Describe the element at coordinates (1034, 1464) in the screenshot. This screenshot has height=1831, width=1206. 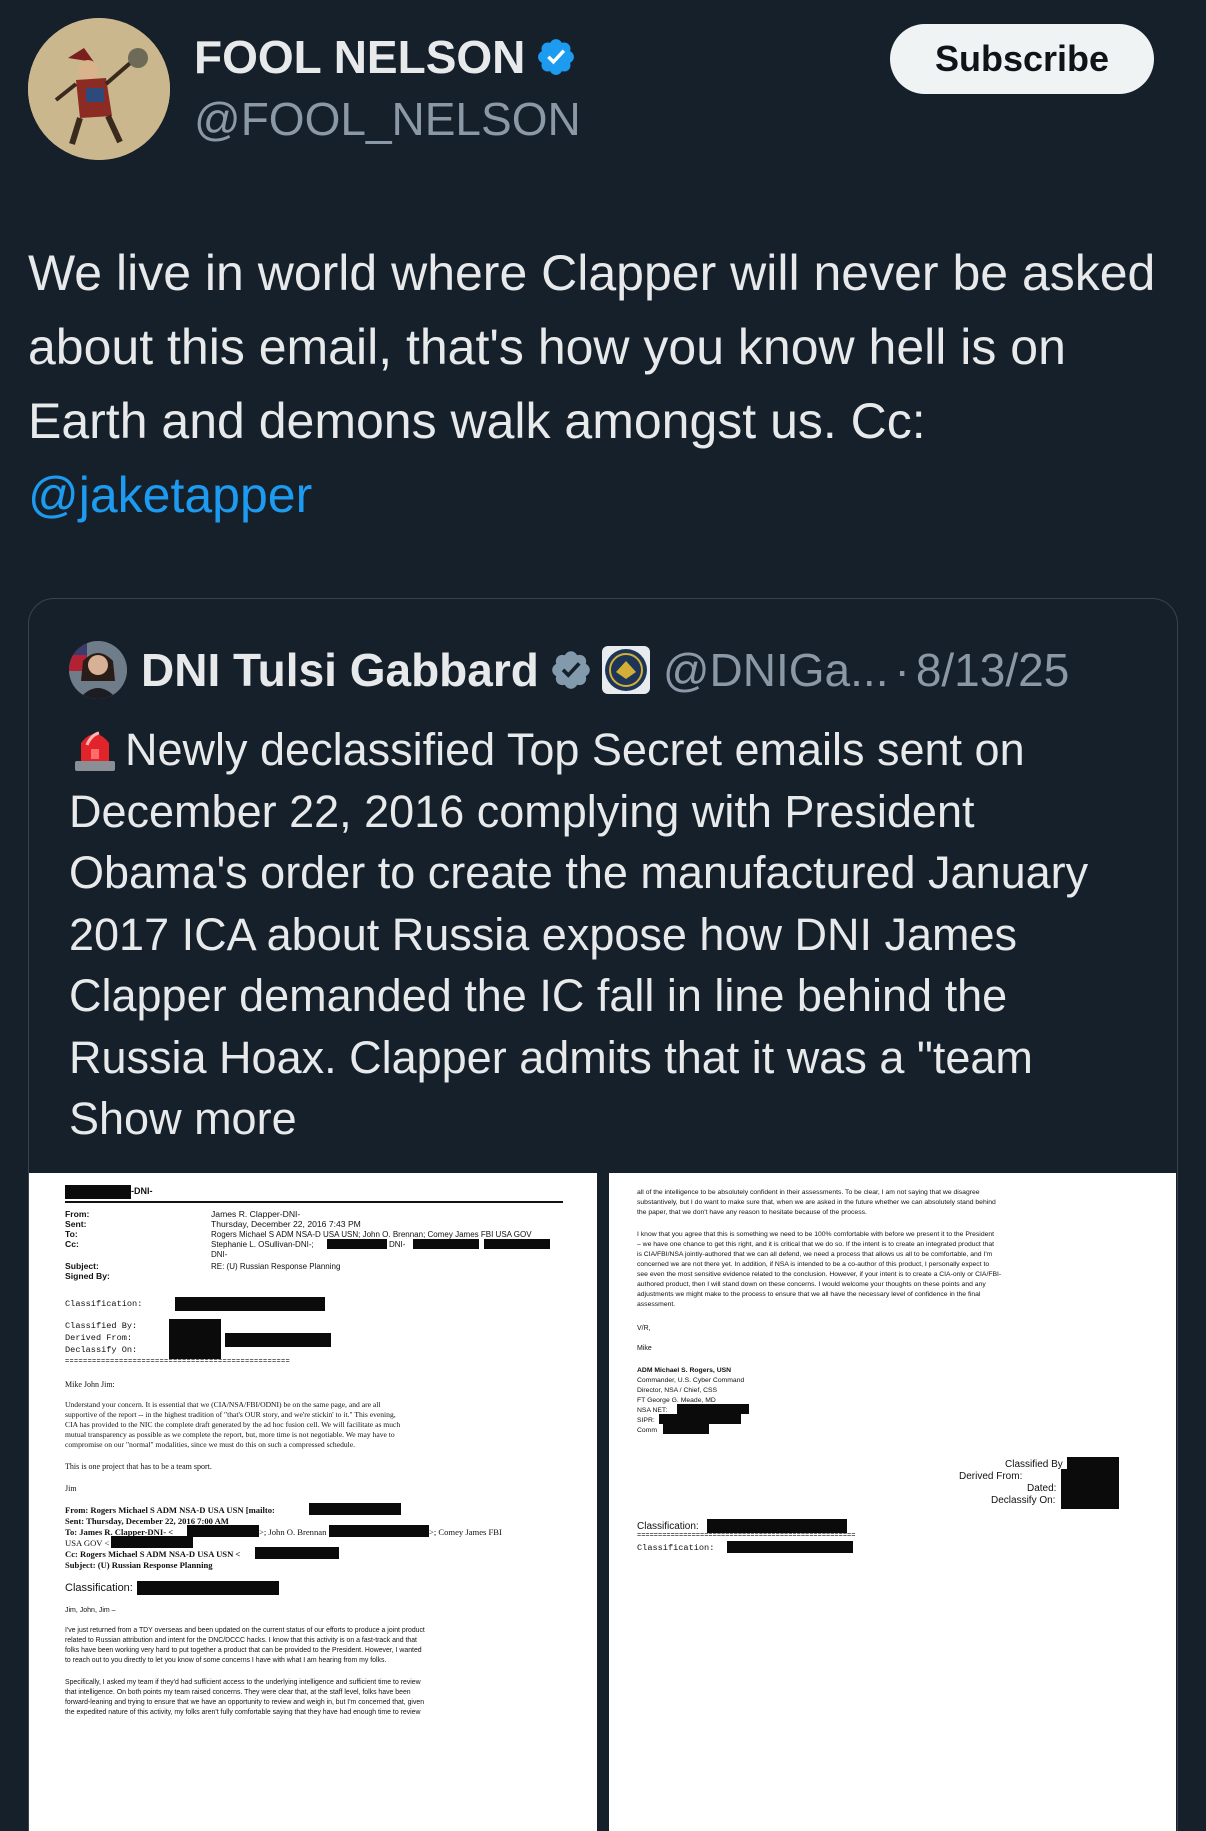
I see `classified-by-label: Classified By` at that location.